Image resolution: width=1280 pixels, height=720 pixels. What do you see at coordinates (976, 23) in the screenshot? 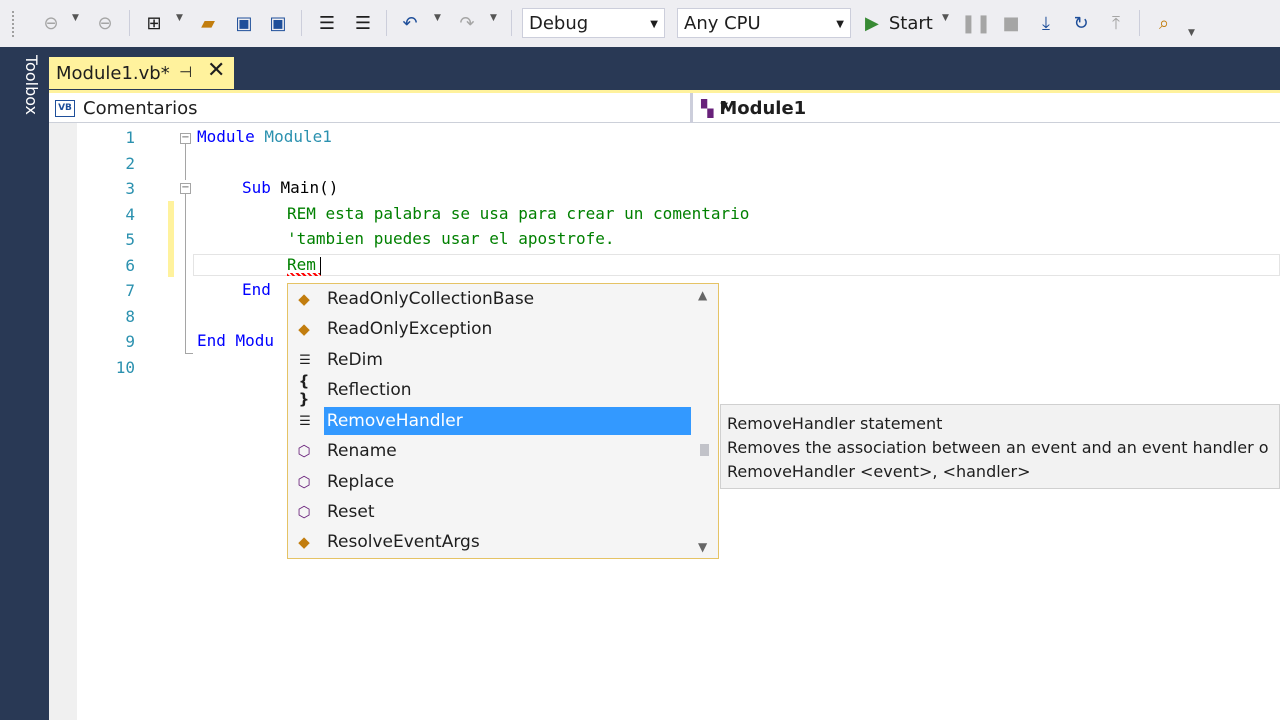
I see `pause-icon: ❚❚` at bounding box center [976, 23].